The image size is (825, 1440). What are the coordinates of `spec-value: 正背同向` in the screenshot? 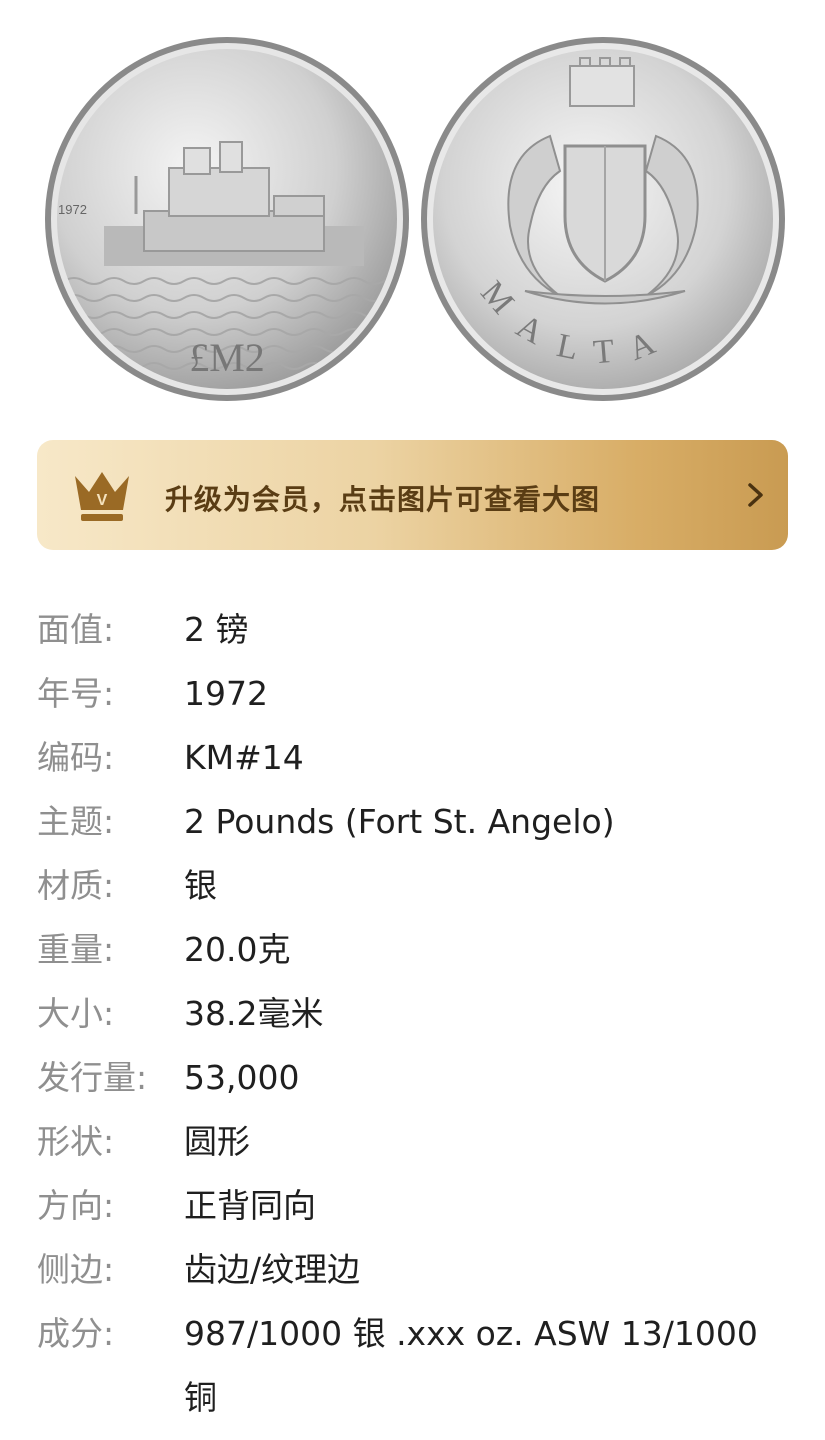 It's located at (250, 1205).